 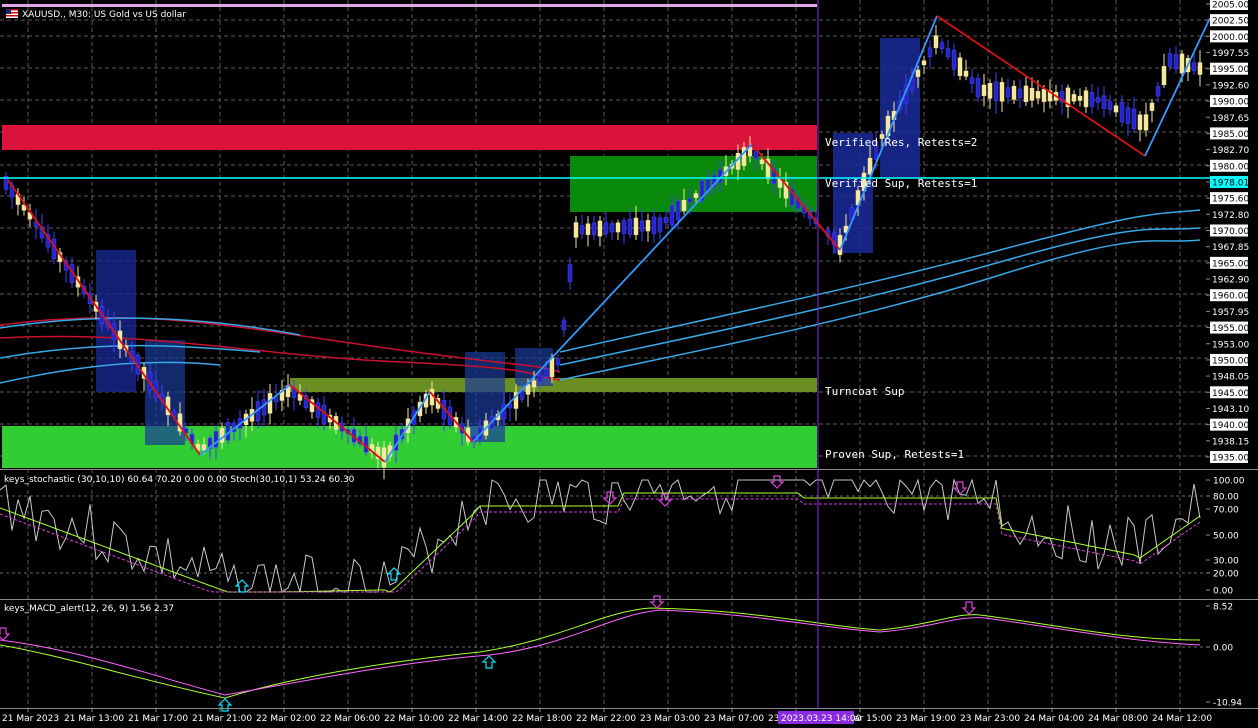 I want to click on time-label: 22 Mar 02:00, so click(x=286, y=719).